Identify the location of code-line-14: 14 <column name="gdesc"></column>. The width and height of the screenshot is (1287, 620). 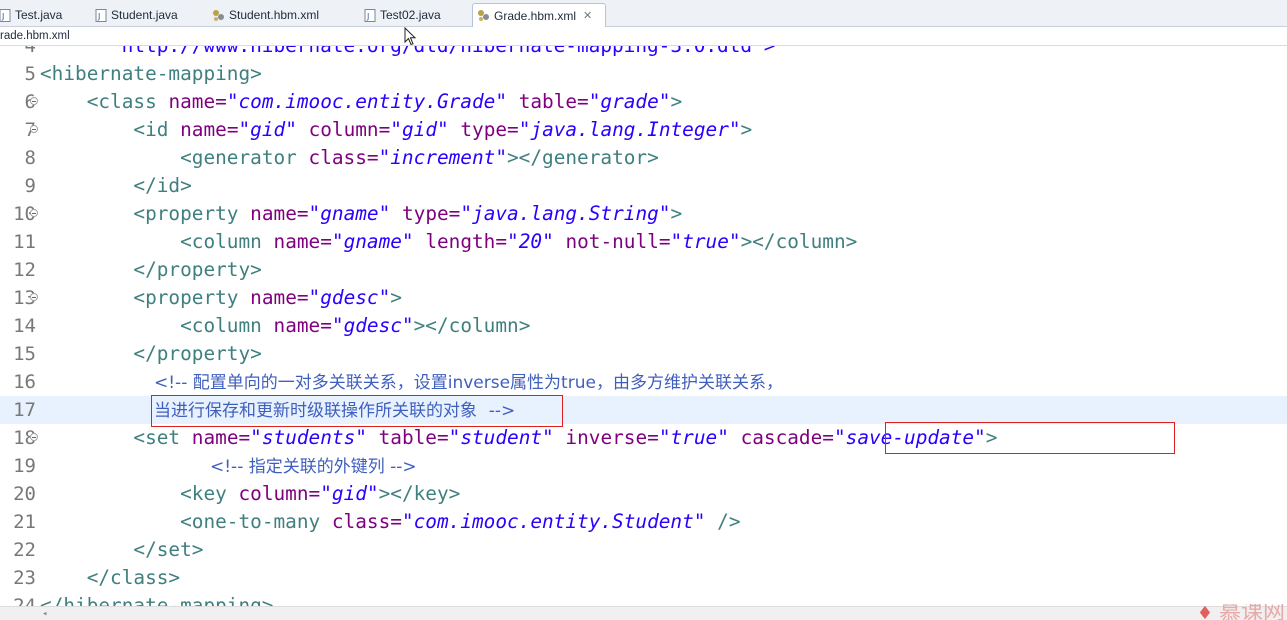
(643, 326).